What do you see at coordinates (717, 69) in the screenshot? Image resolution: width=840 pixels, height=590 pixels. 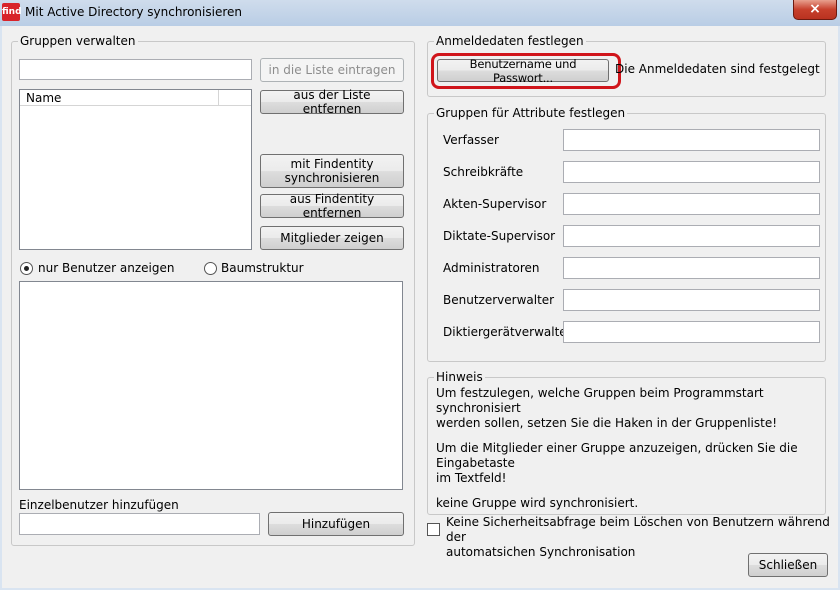 I see `credentials-status: Die Anmeldedaten sind festgelegt` at bounding box center [717, 69].